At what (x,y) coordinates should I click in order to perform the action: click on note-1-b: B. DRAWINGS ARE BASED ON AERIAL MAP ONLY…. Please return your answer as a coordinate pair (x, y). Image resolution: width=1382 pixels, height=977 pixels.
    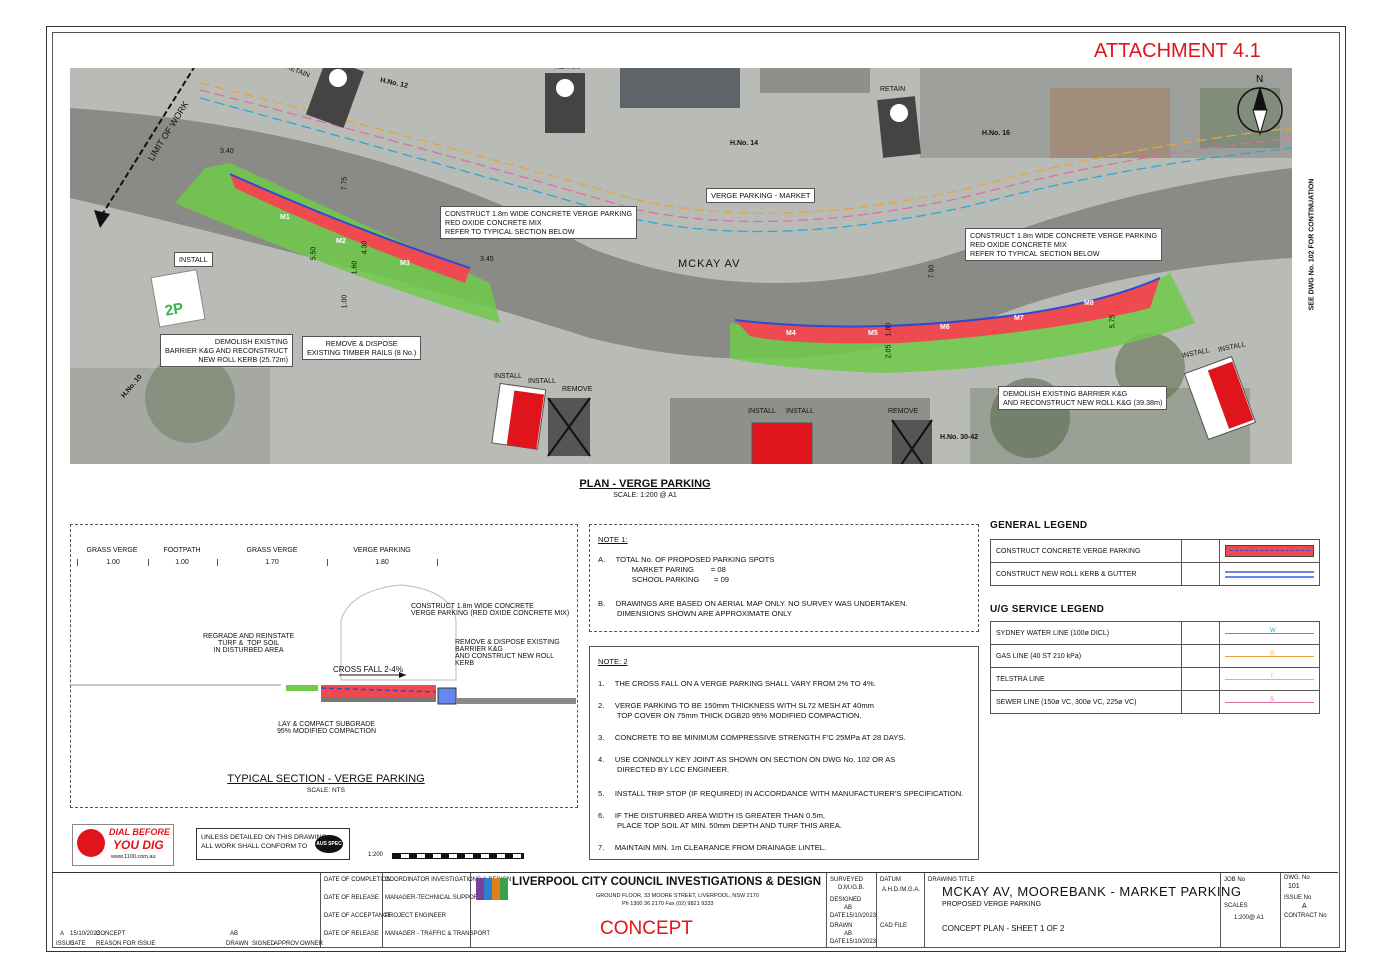
    Looking at the image, I should click on (753, 608).